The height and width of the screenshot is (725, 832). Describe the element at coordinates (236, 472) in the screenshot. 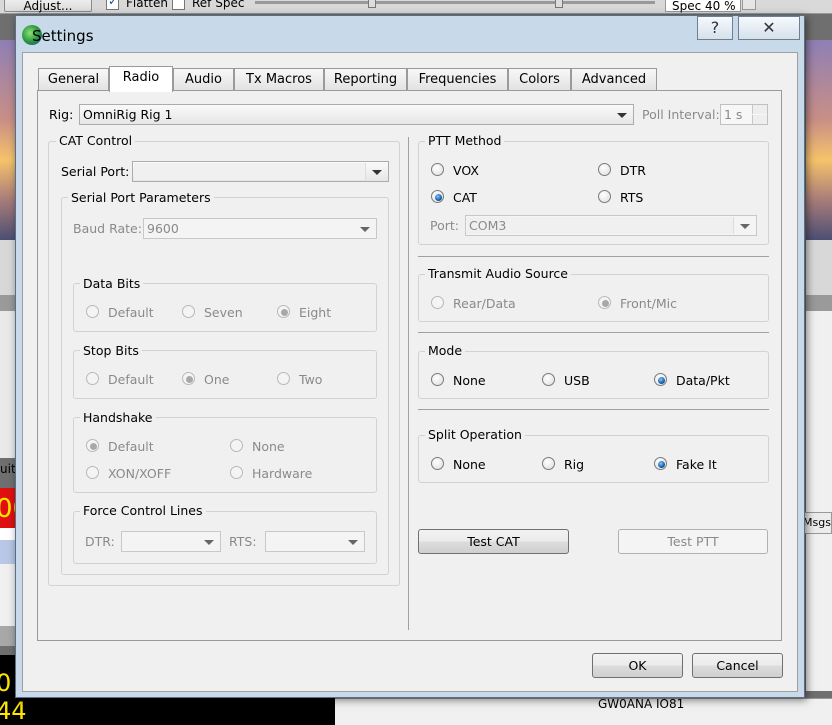

I see `handshake-hardware-radio` at that location.